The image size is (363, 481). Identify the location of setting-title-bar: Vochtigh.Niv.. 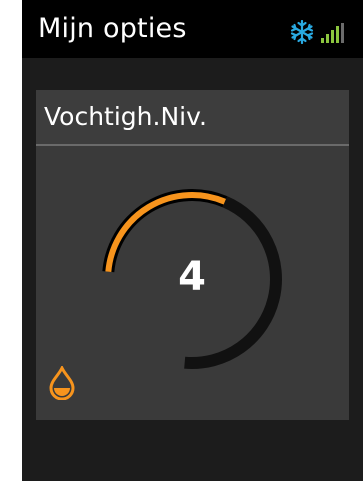
(192, 118).